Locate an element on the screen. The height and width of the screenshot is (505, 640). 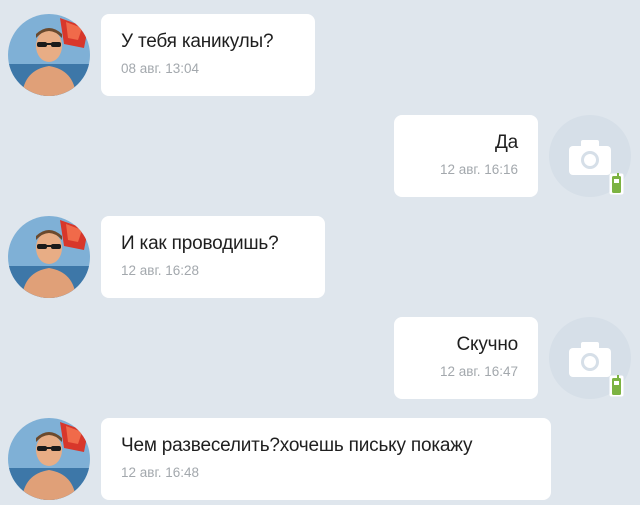
message-time: 12 авг. 16:28 is located at coordinates (160, 270).